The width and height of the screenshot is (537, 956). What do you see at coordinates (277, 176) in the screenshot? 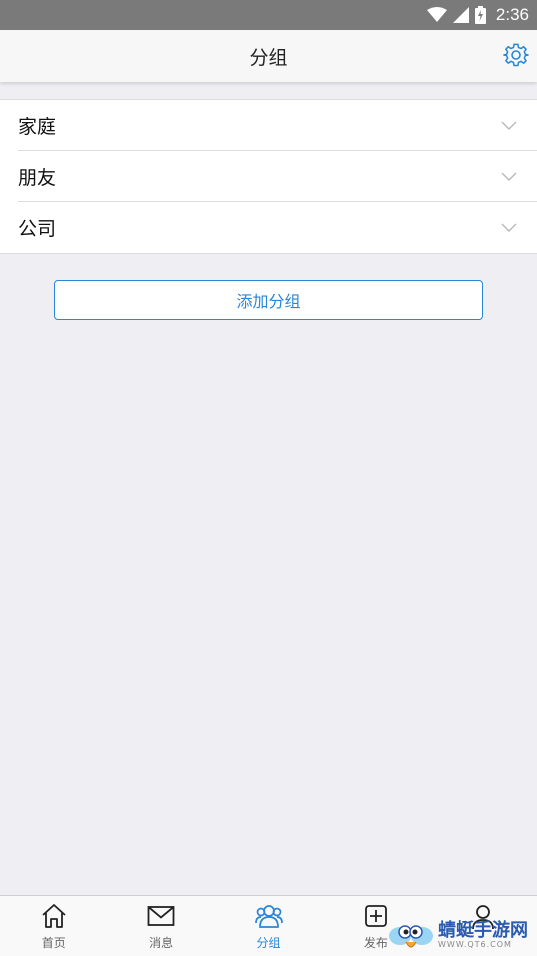
I see `group-row-friends: 朋友` at bounding box center [277, 176].